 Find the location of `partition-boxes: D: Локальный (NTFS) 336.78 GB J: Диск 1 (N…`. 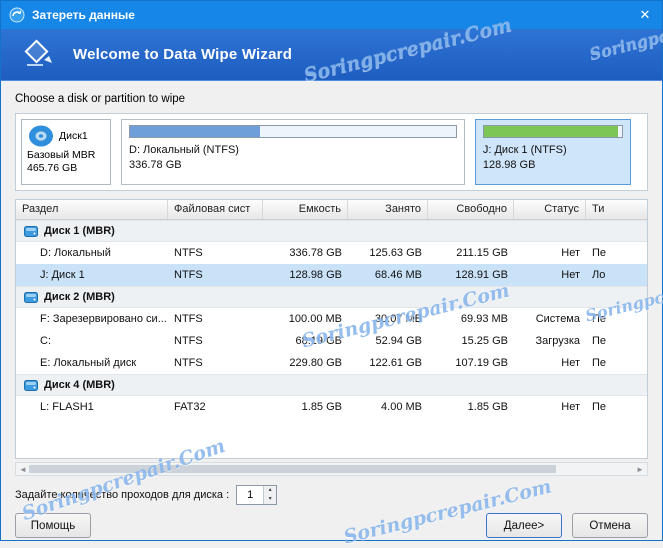

partition-boxes: D: Локальный (NTFS) 336.78 GB J: Диск 1 (N… is located at coordinates (381, 152).